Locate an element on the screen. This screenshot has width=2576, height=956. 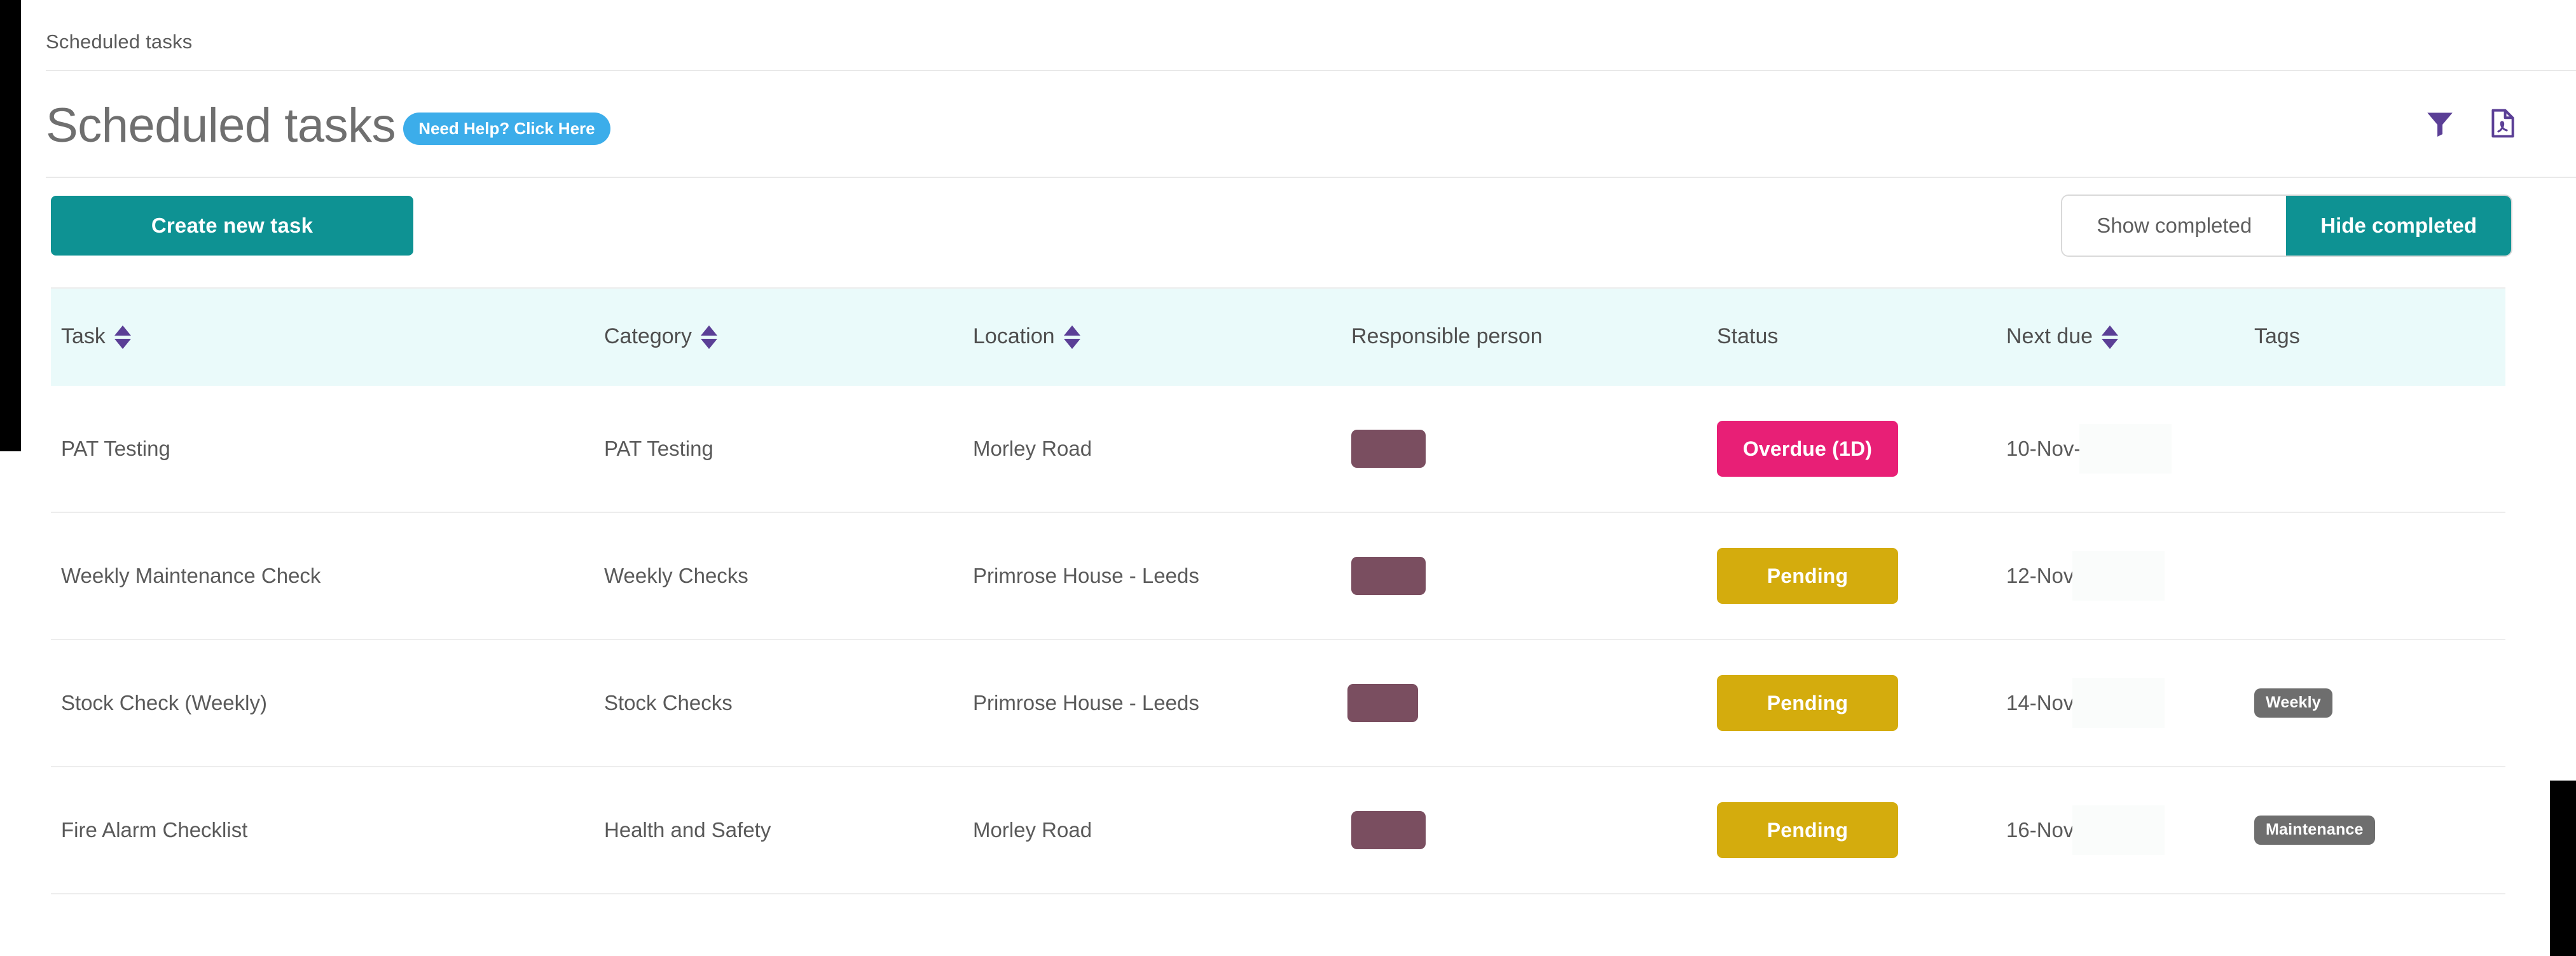
column-header-location: Location is located at coordinates (1162, 337).